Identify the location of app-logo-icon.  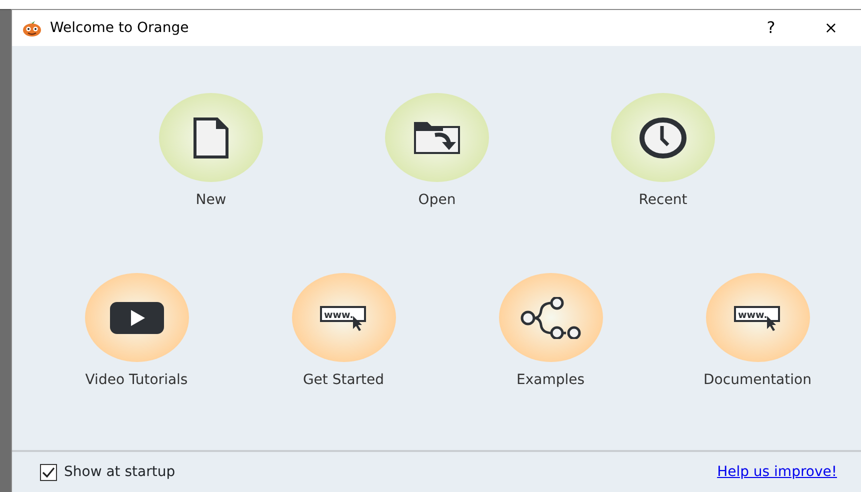
(32, 28).